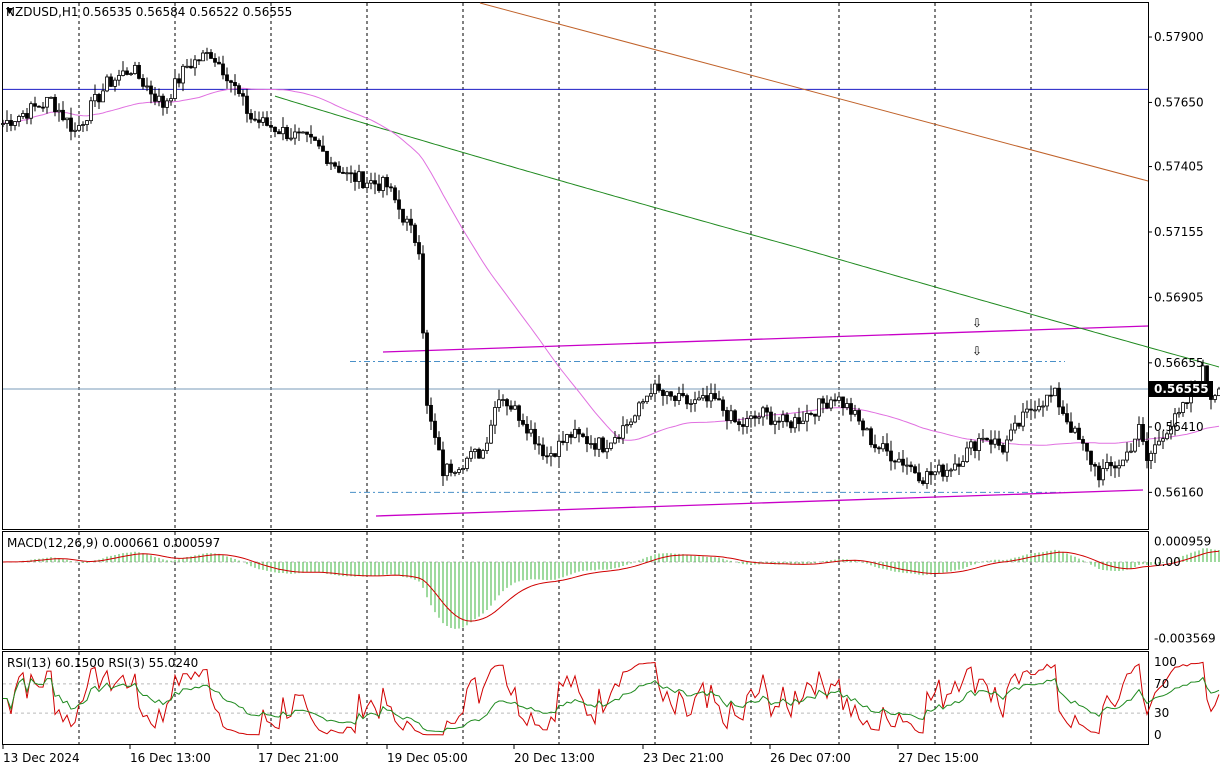  I want to click on time-tick-label: 27 Dec 15:00, so click(938, 758).